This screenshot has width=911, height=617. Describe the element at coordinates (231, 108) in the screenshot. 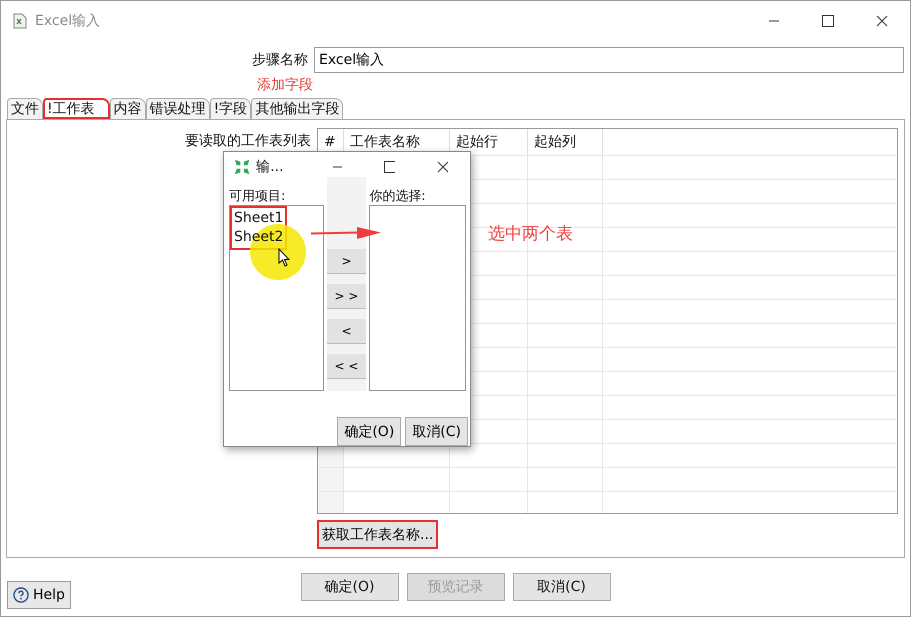

I see `tab: !字段` at that location.